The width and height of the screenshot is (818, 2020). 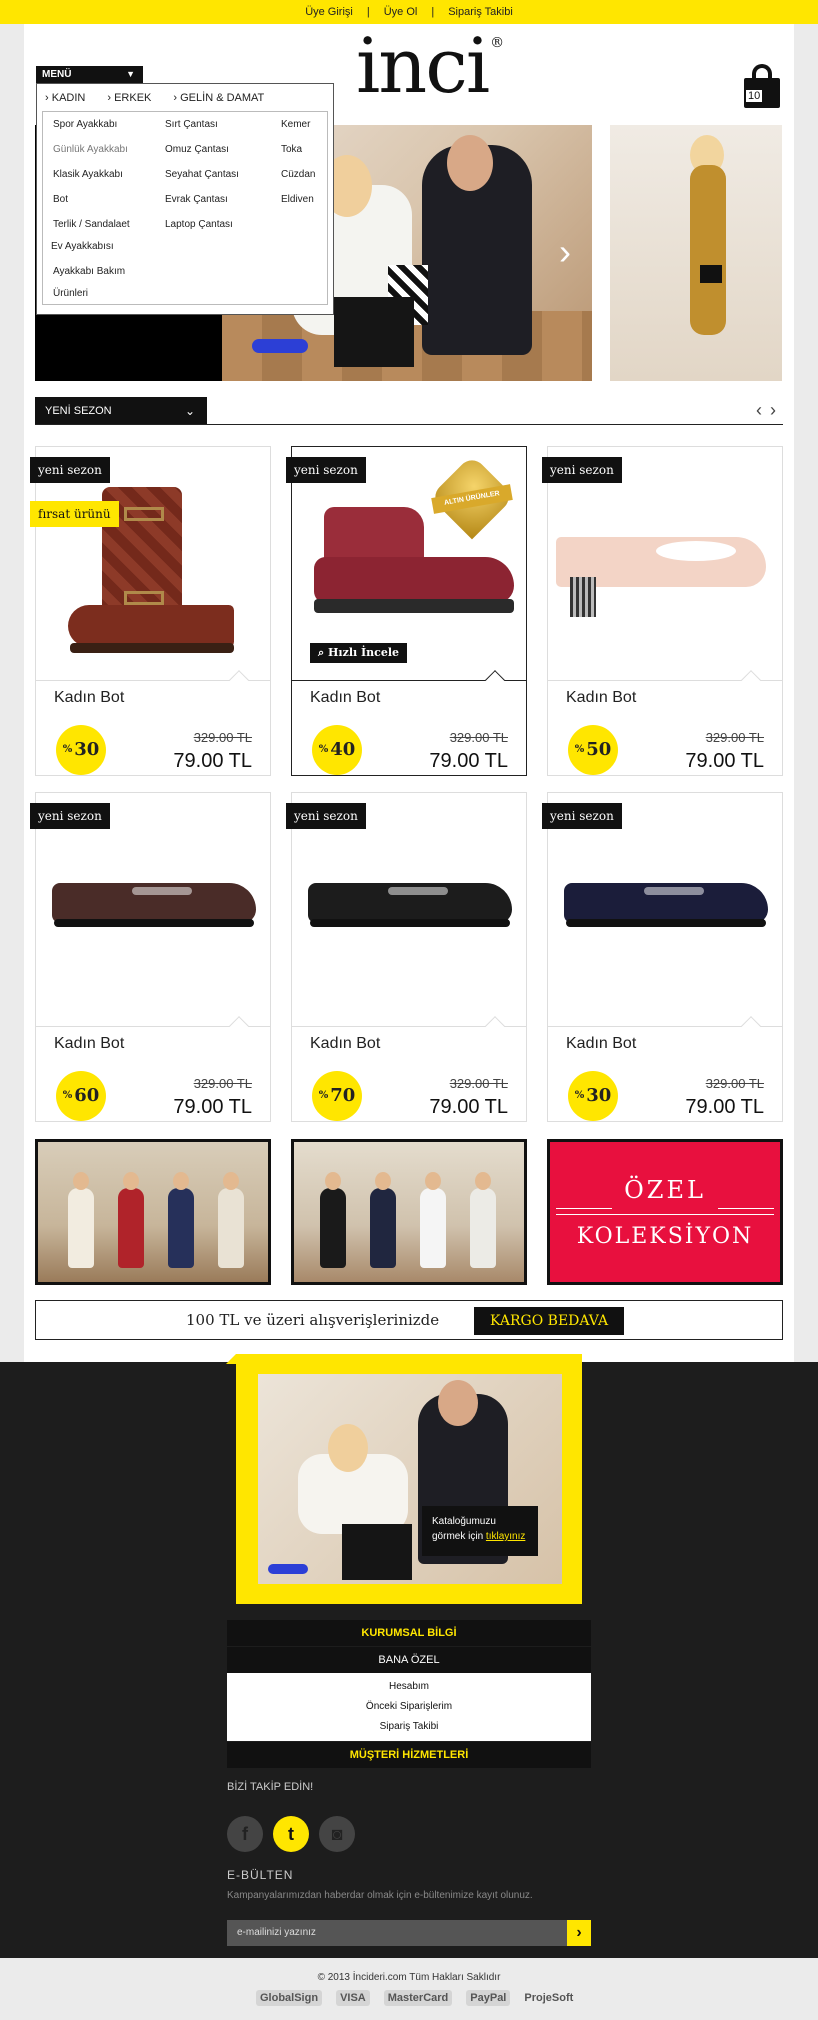 I want to click on menu-gelin-damat: GELİN & DAMAT, so click(x=218, y=98).